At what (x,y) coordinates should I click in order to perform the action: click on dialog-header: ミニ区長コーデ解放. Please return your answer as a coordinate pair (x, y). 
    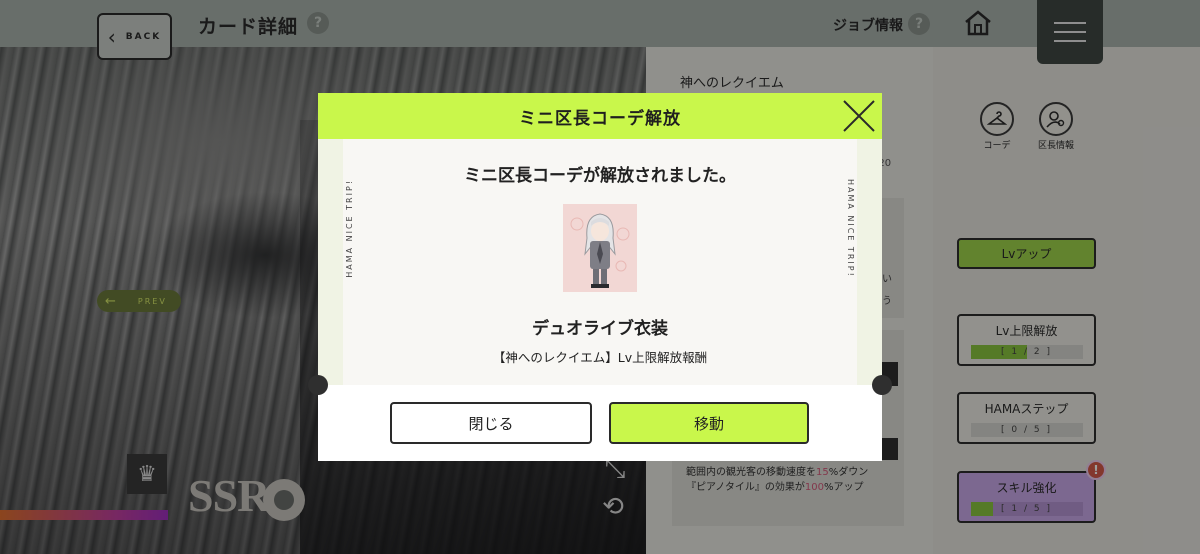
    Looking at the image, I should click on (600, 116).